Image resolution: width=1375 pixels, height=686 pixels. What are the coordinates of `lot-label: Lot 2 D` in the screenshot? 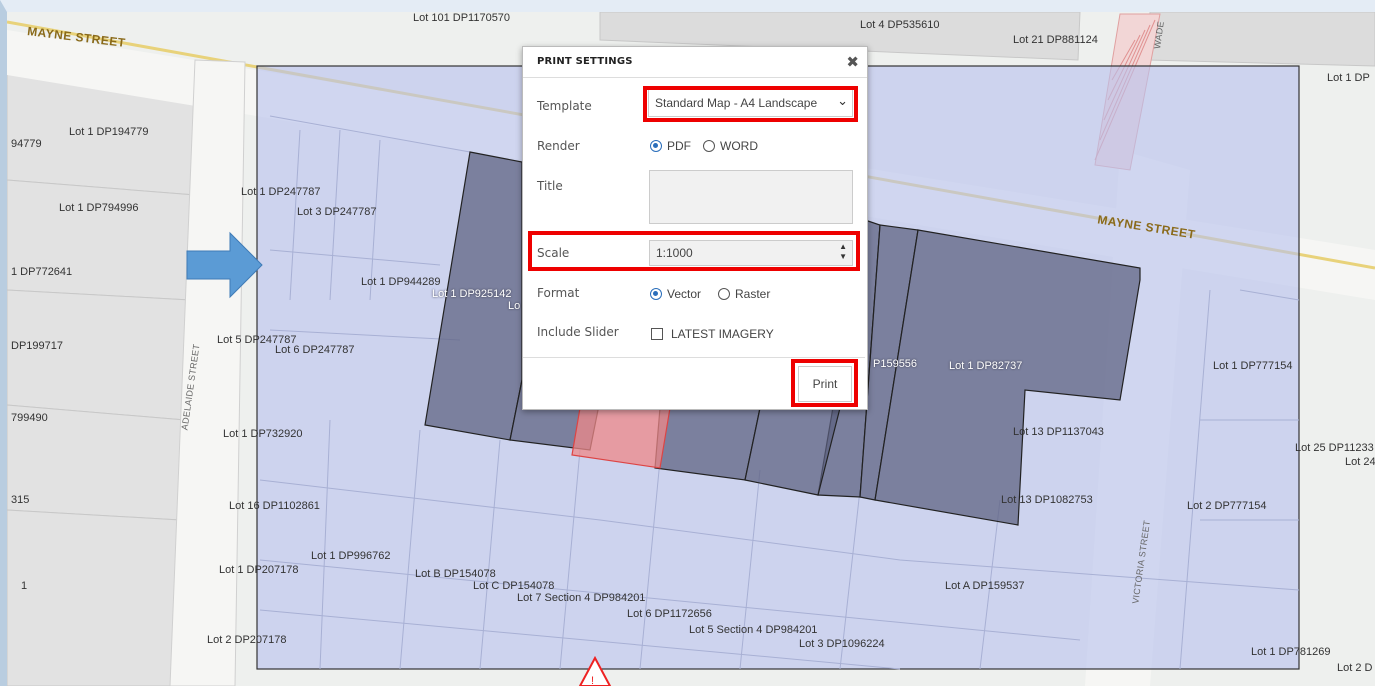 It's located at (1355, 668).